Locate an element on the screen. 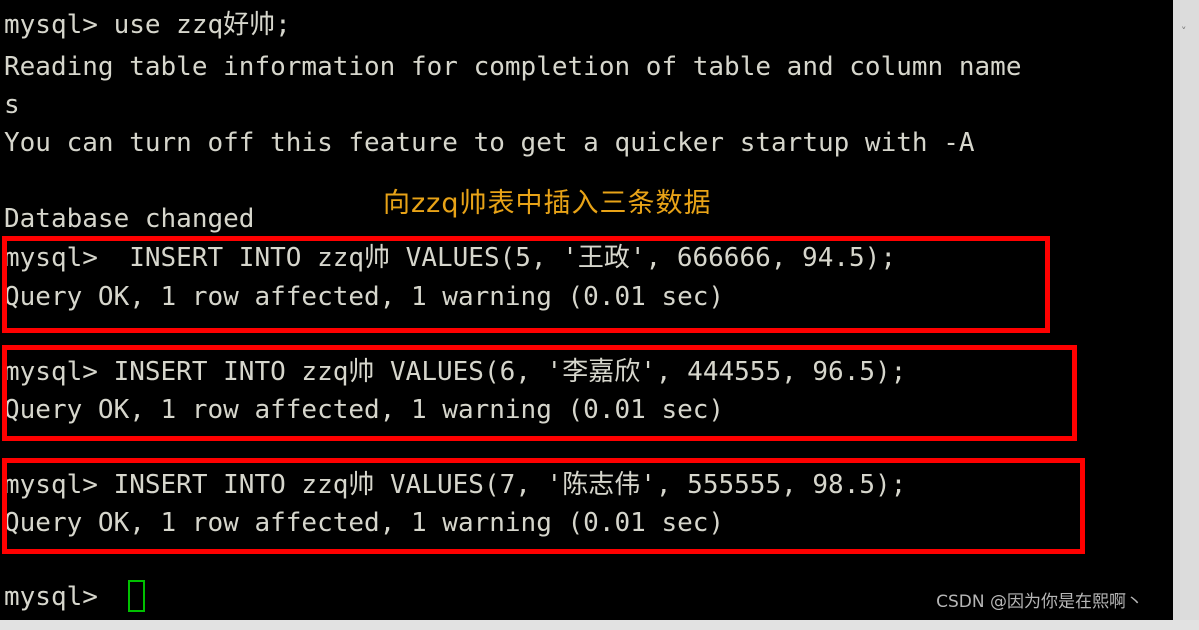  terminal-line: mysql> use zzq好帅; is located at coordinates (147, 25).